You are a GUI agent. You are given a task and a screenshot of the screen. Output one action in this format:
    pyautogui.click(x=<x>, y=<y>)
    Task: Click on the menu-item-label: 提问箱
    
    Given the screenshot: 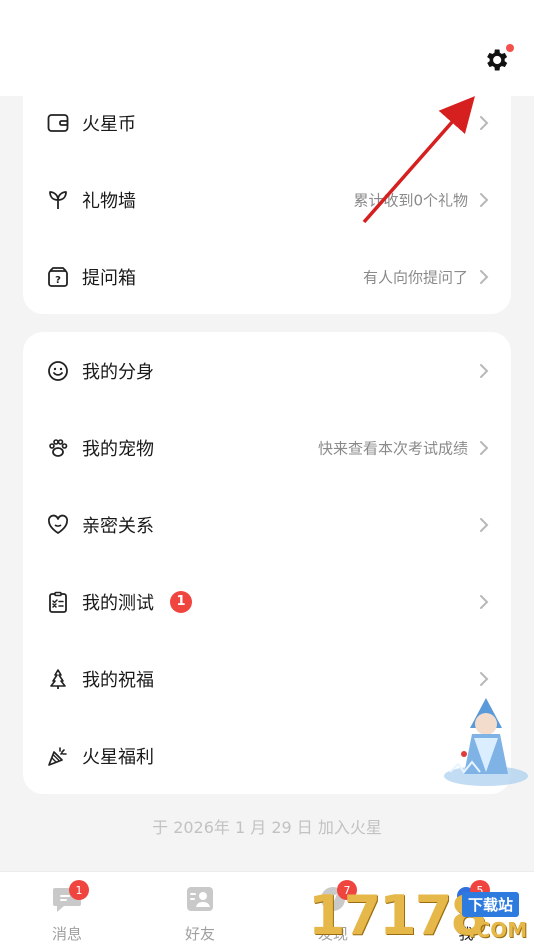 What is the action you would take?
    pyautogui.click(x=109, y=278)
    